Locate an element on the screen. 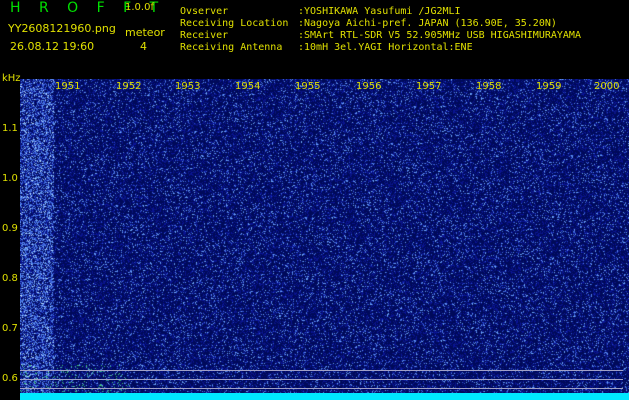 This screenshot has height=400, width=629. meteor-count: 4 is located at coordinates (143, 46).